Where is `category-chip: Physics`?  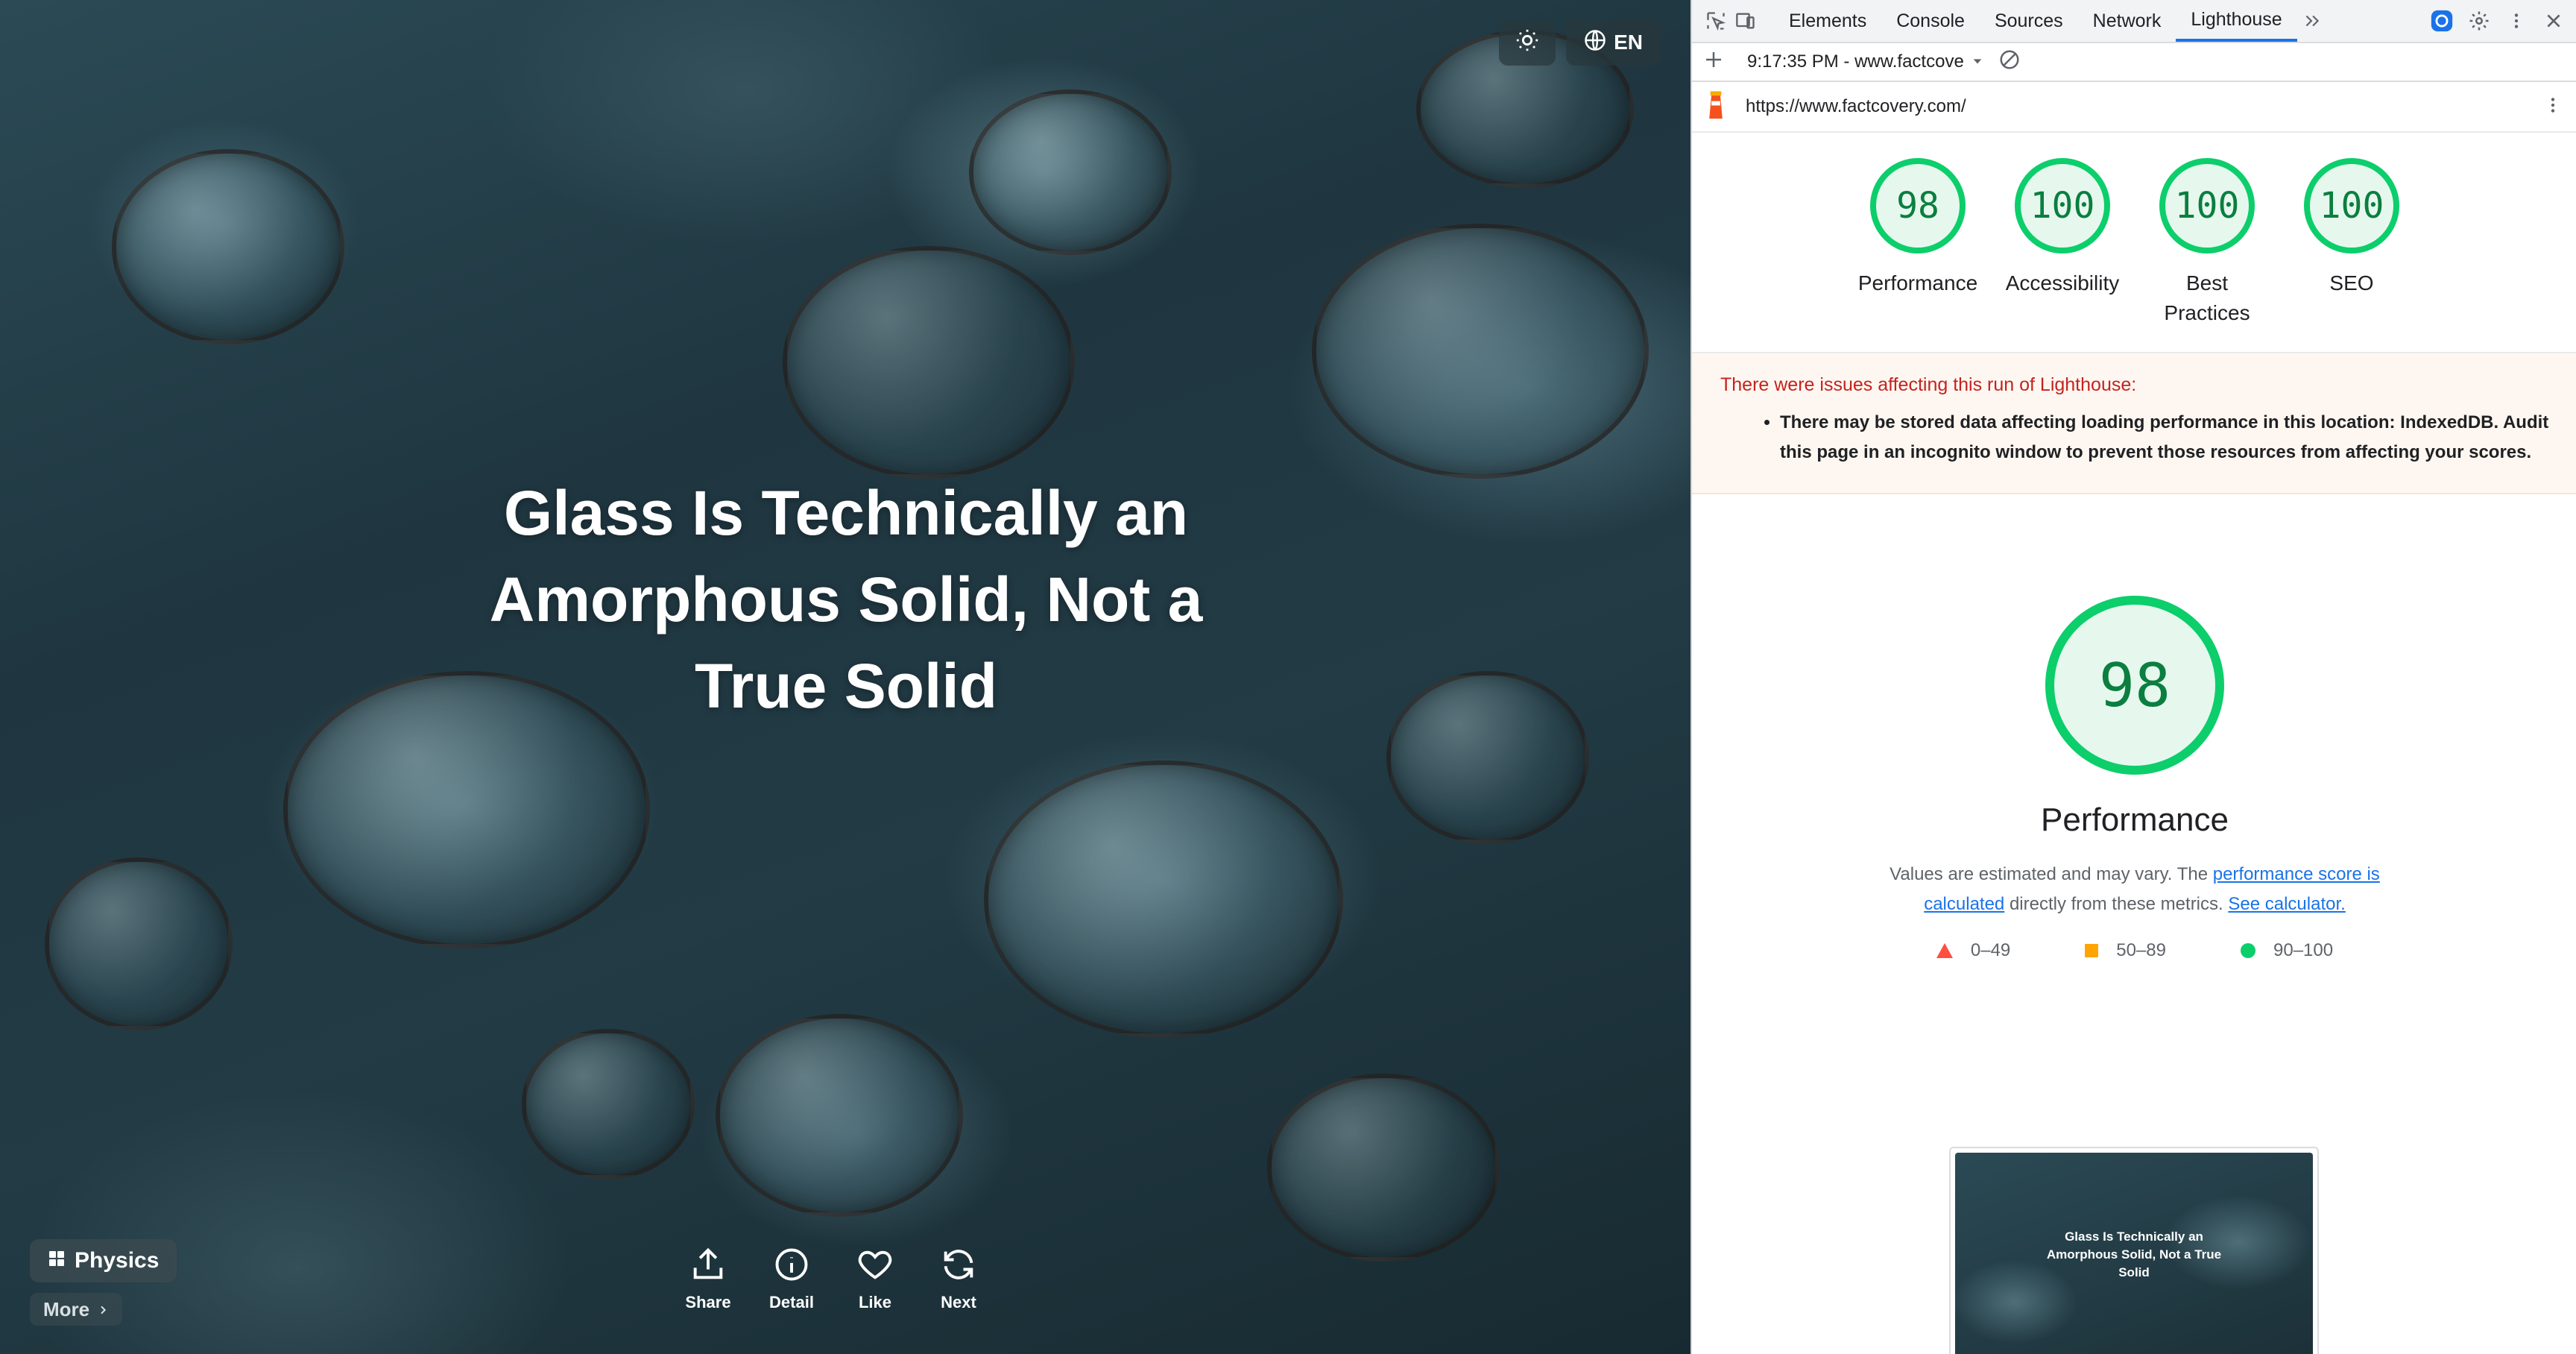
category-chip: Physics is located at coordinates (103, 1260).